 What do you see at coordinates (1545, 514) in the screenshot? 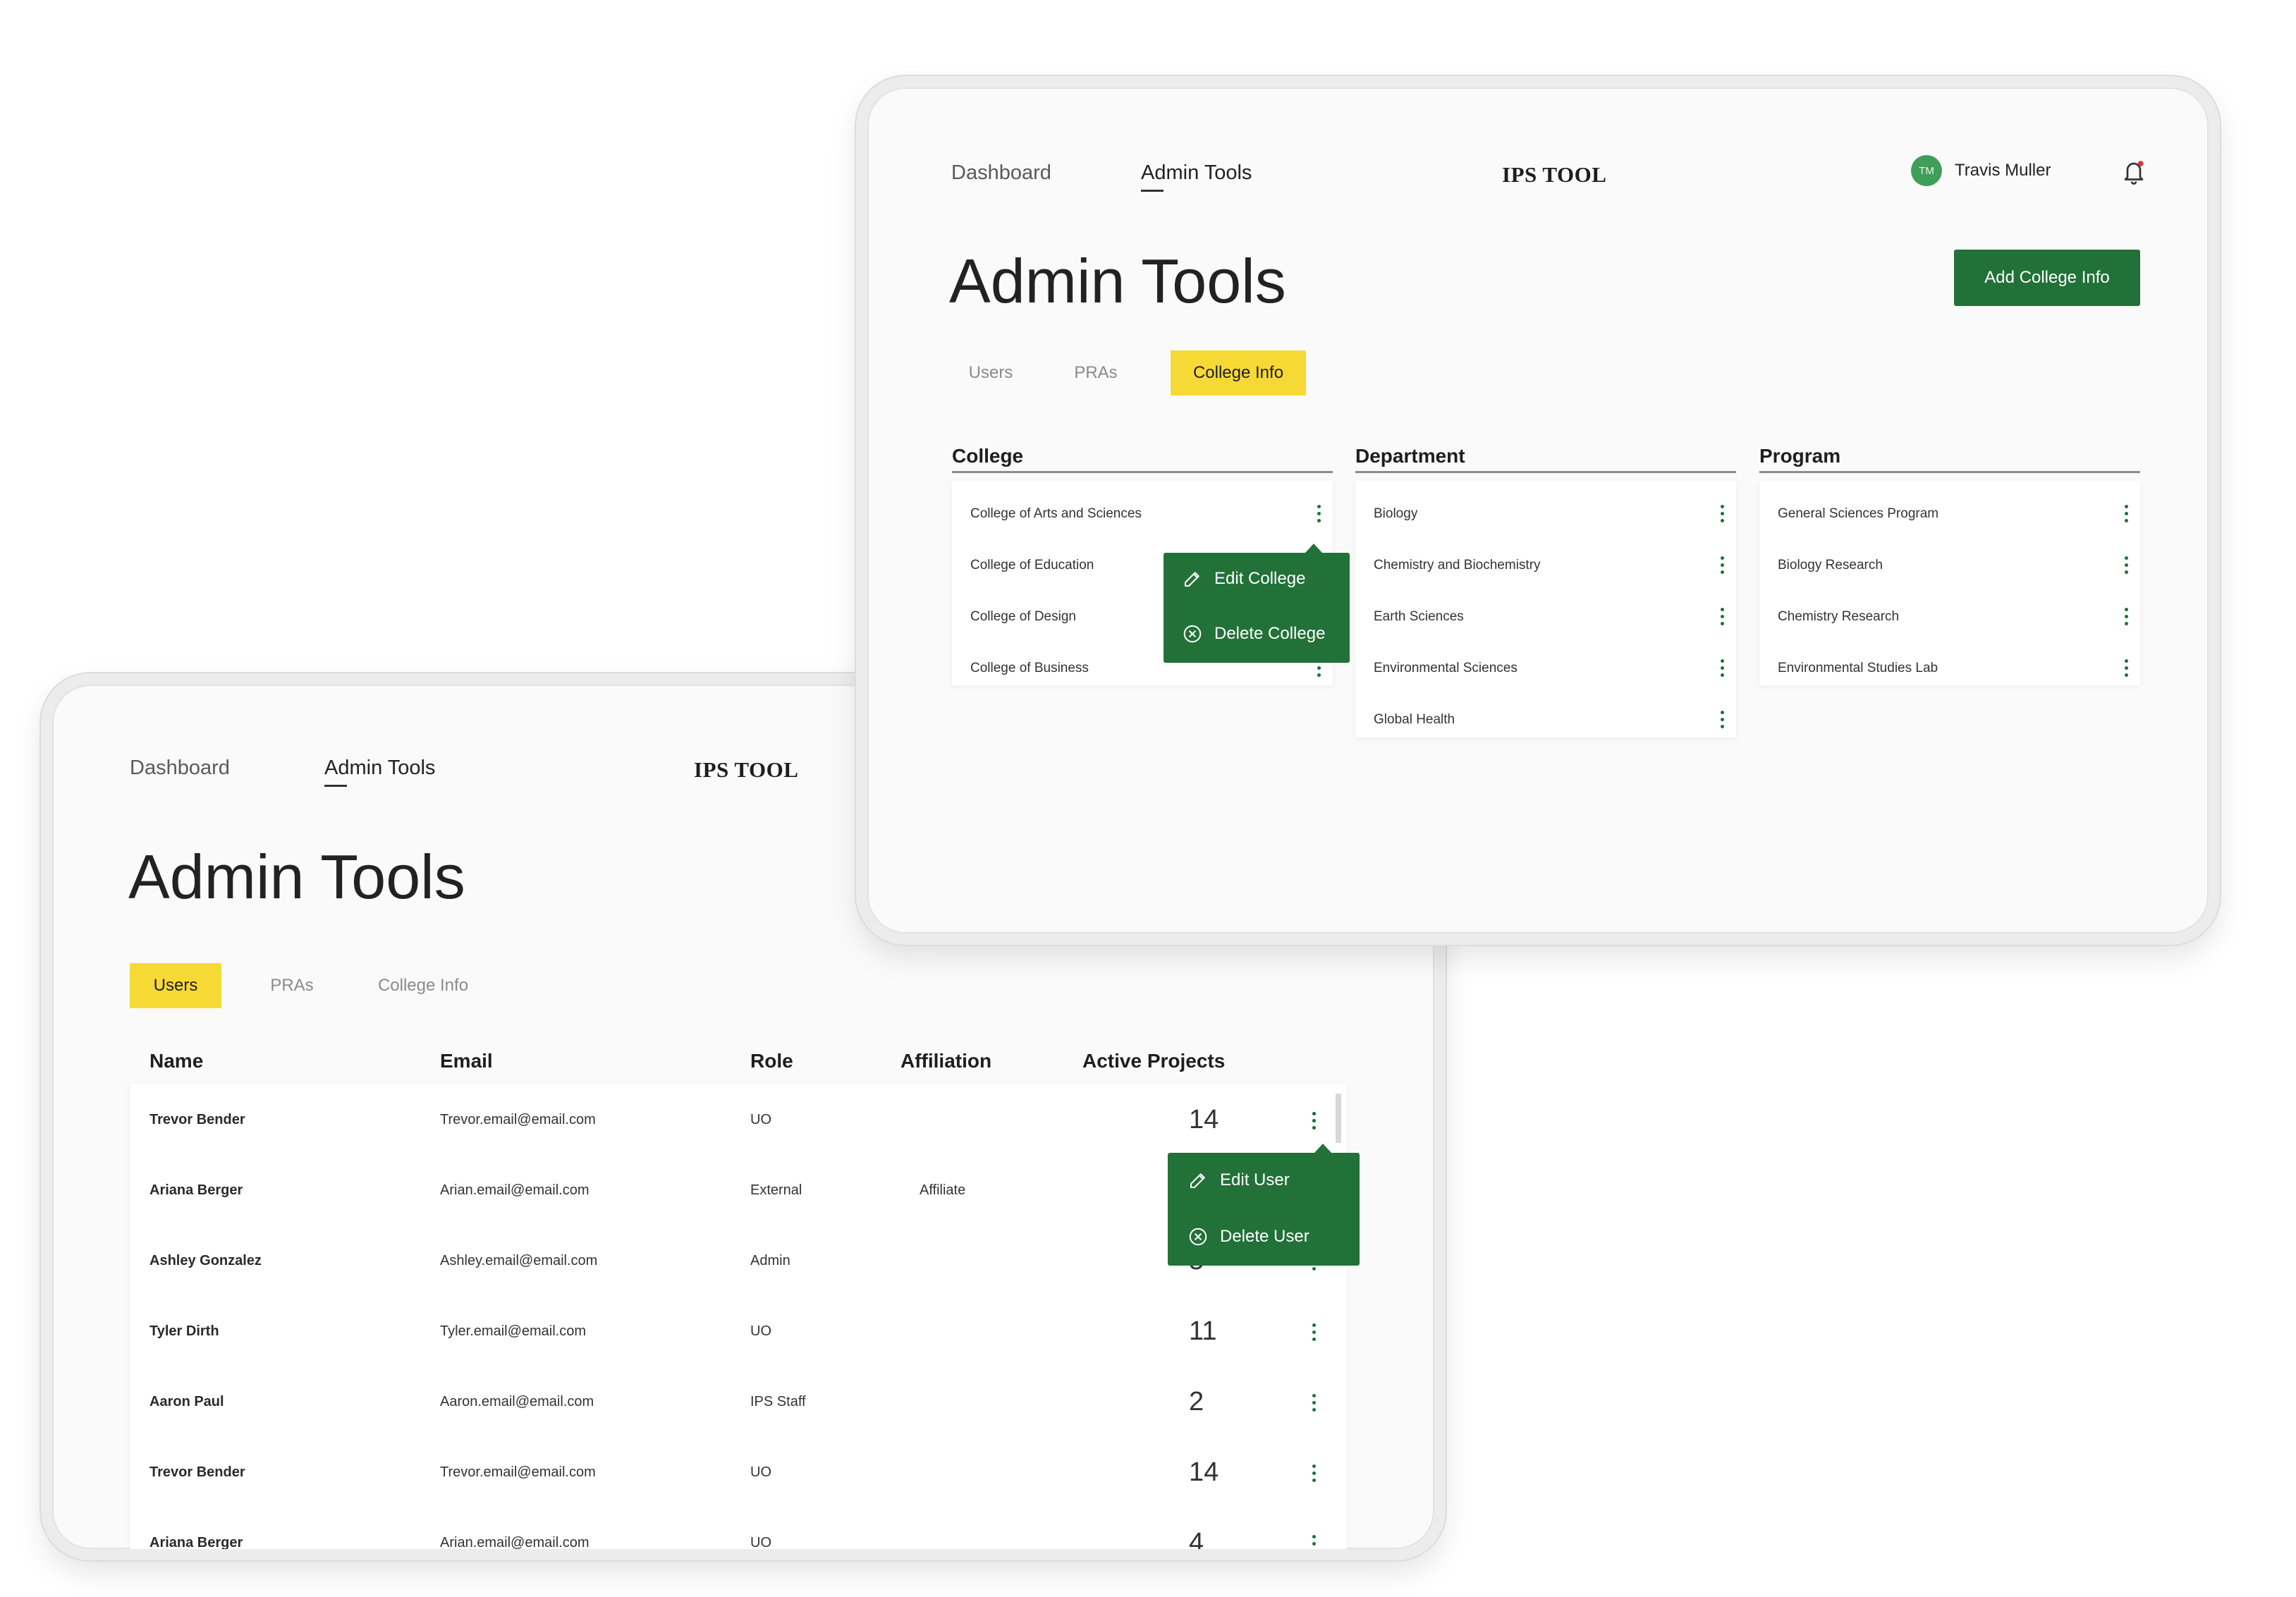
I see `list-item: Biology` at bounding box center [1545, 514].